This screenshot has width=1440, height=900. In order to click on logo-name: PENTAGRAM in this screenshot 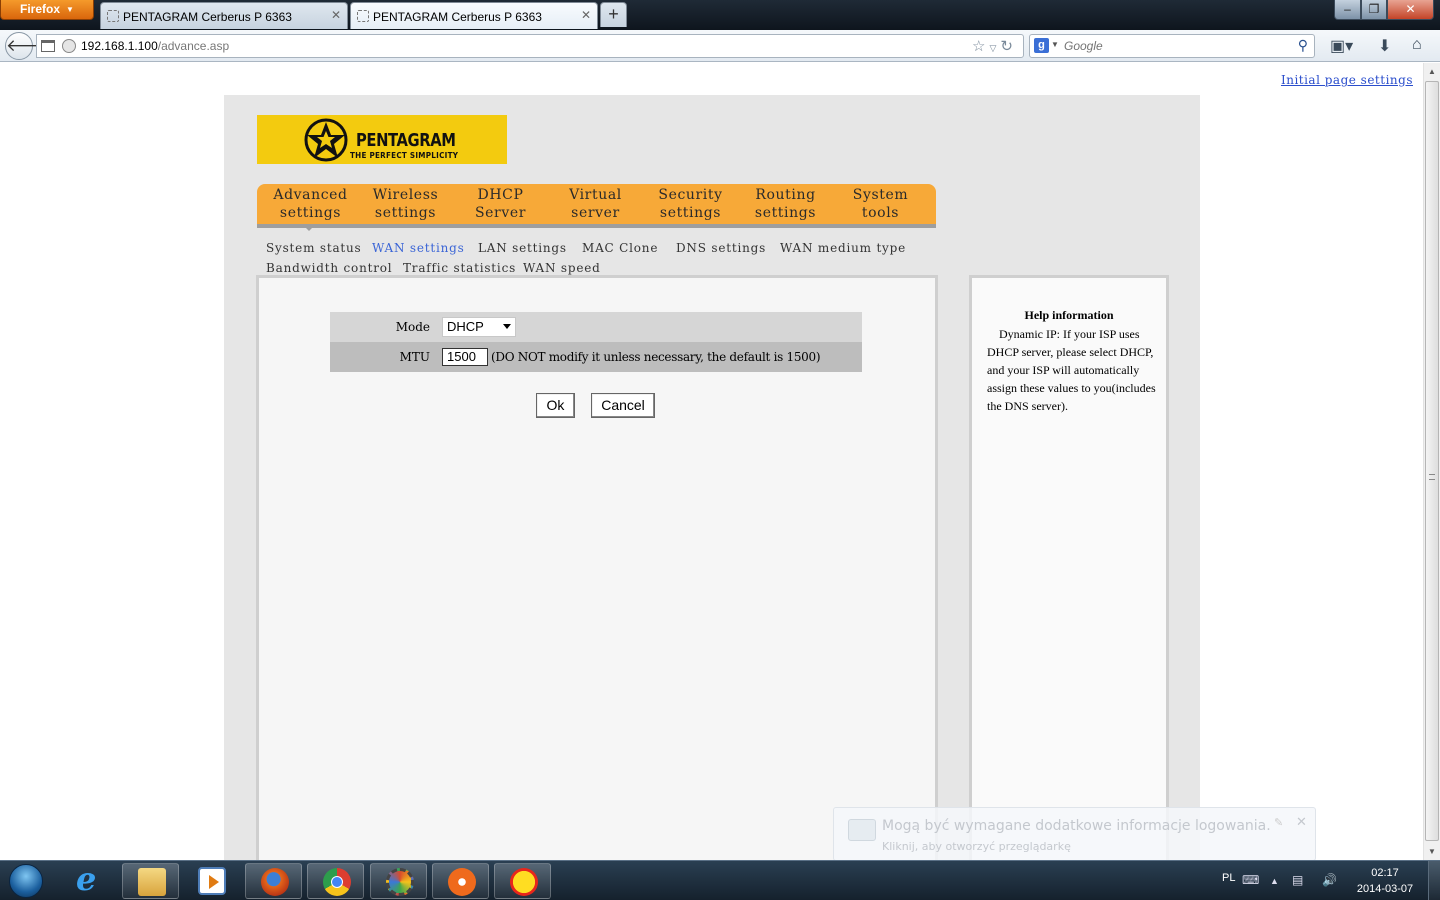, I will do `click(406, 140)`.